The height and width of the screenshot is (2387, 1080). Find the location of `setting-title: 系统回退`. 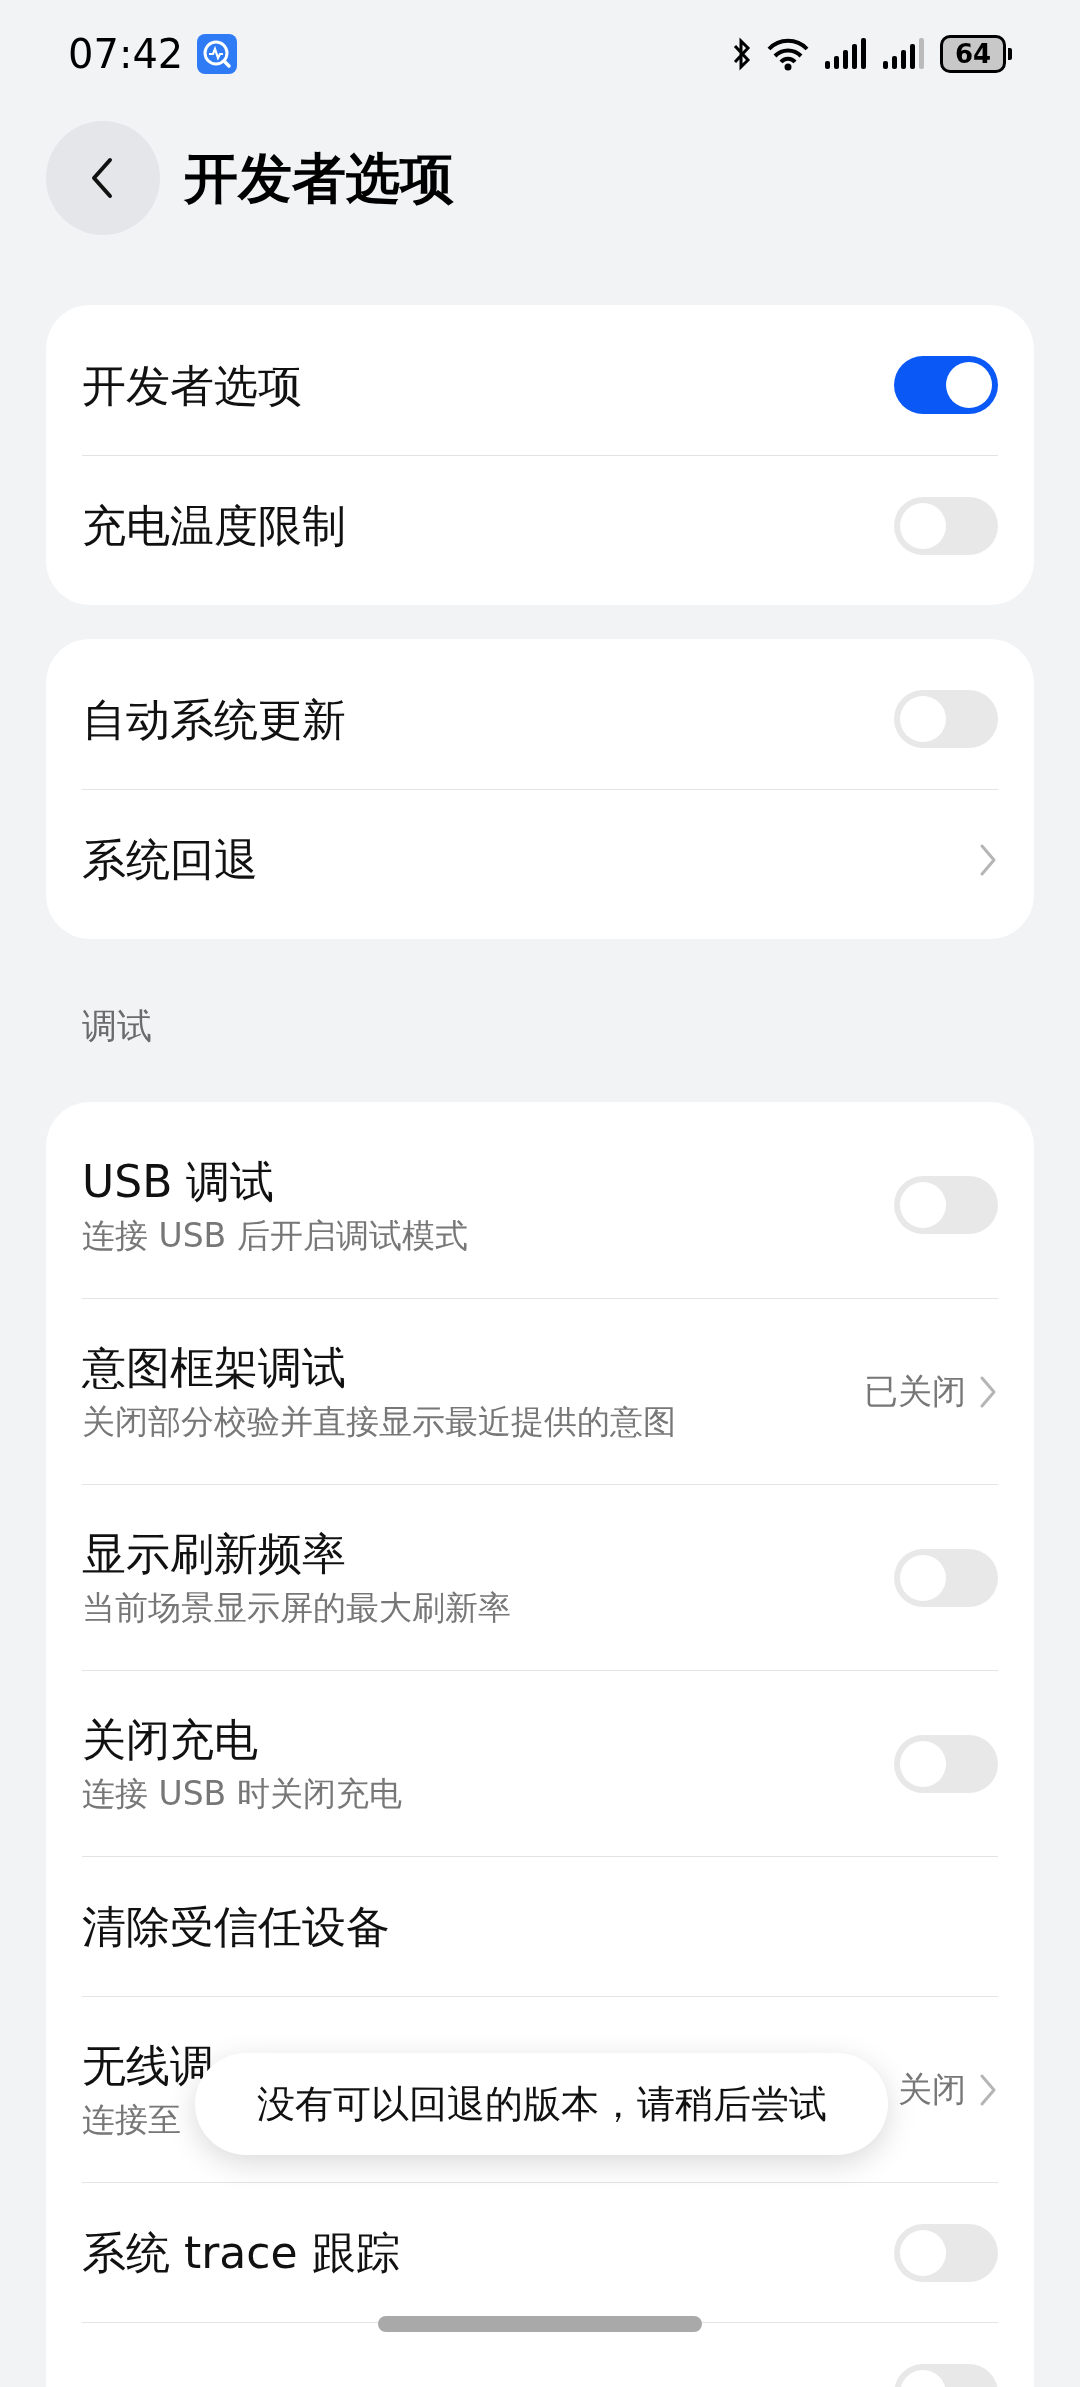

setting-title: 系统回退 is located at coordinates (170, 860).